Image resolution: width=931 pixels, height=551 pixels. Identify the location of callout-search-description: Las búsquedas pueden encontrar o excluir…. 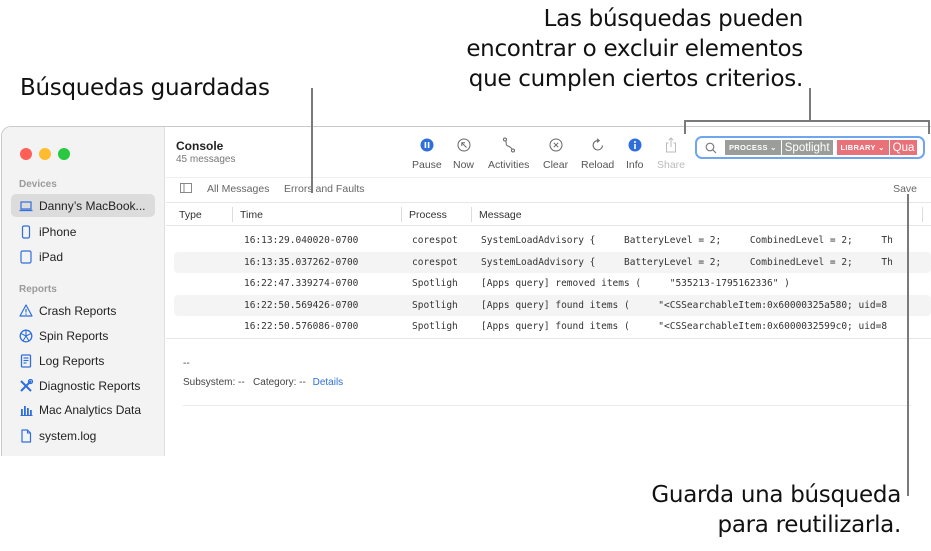
(634, 49).